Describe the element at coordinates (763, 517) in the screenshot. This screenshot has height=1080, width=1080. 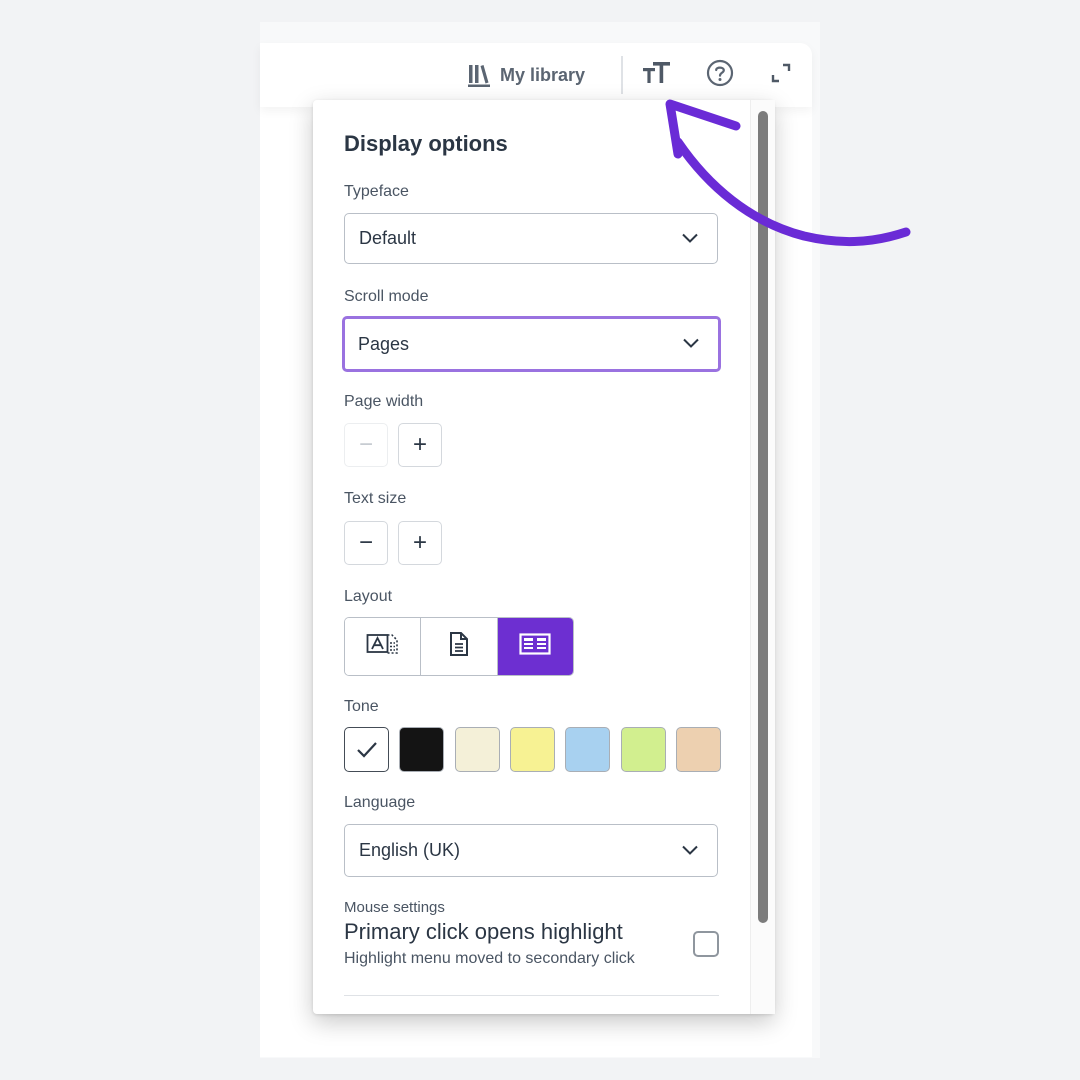
I see `panel-scrollbar-thumb` at that location.